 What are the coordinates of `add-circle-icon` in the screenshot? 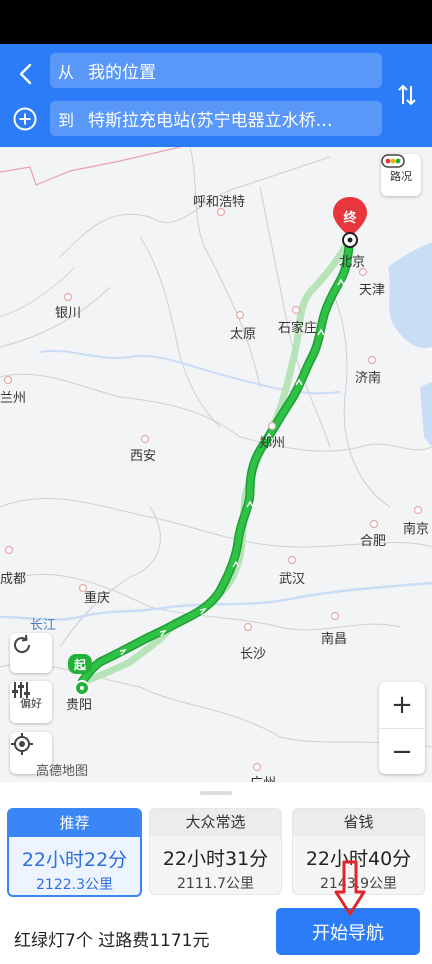 It's located at (25, 119).